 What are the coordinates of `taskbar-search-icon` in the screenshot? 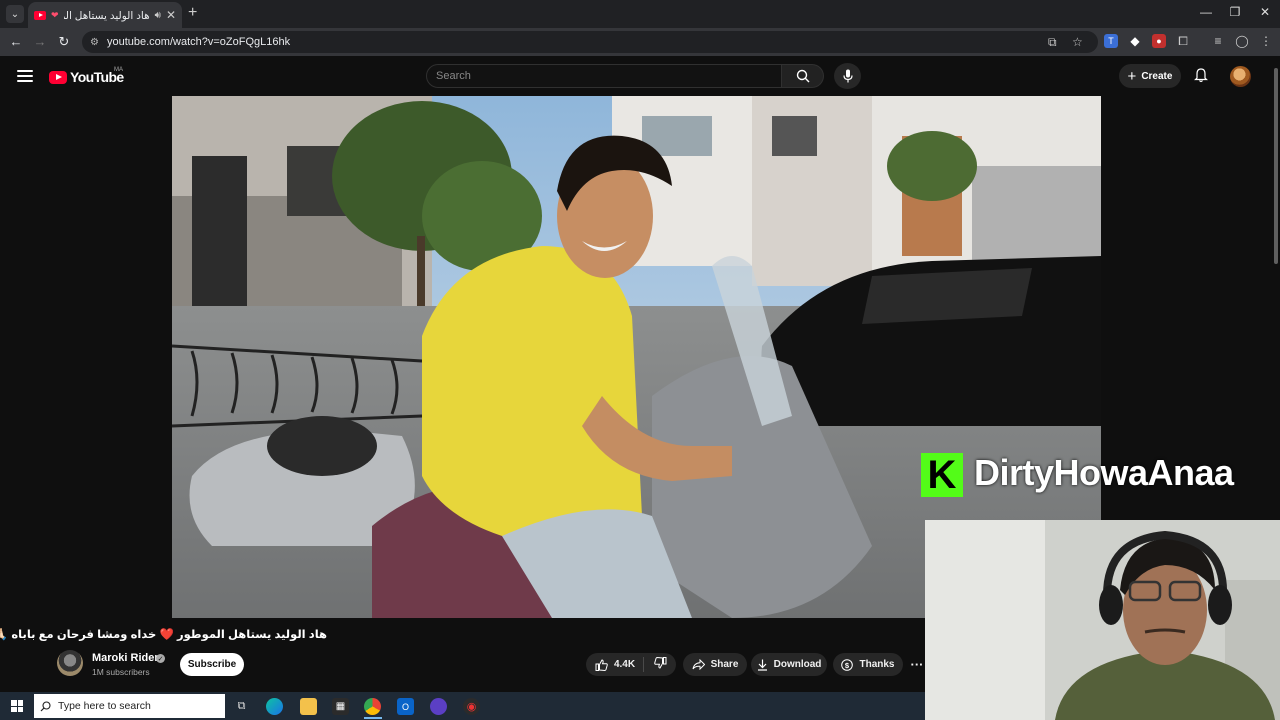 It's located at (45, 705).